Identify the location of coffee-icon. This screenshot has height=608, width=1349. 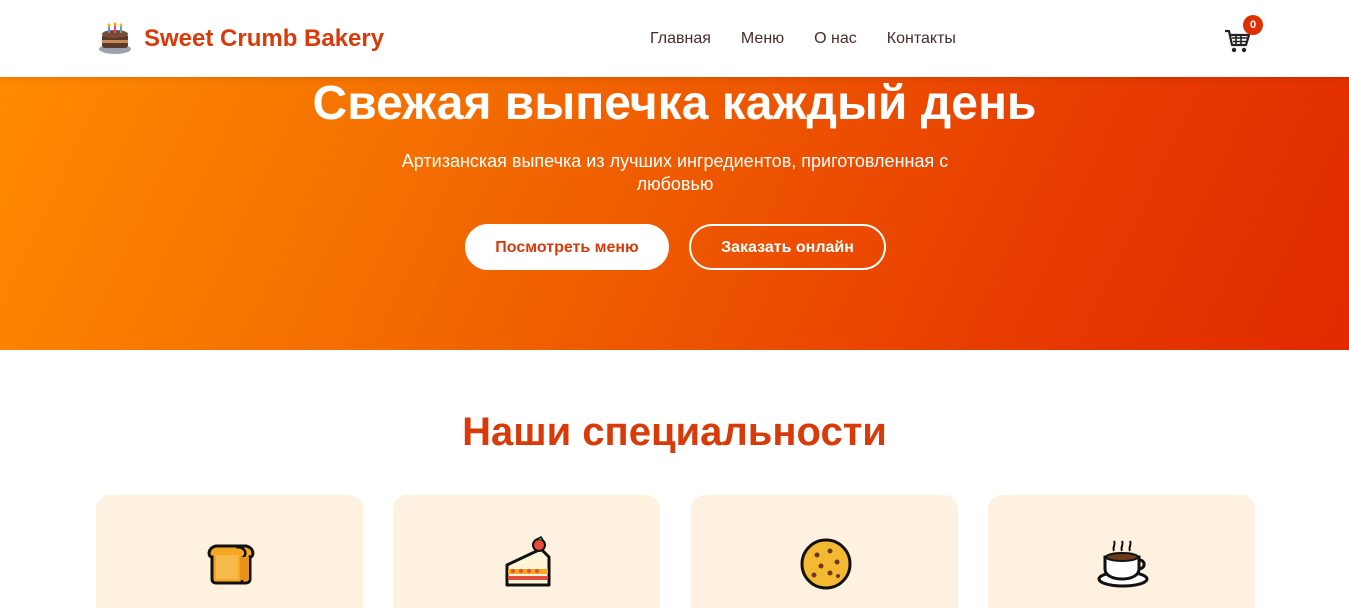
(1123, 564).